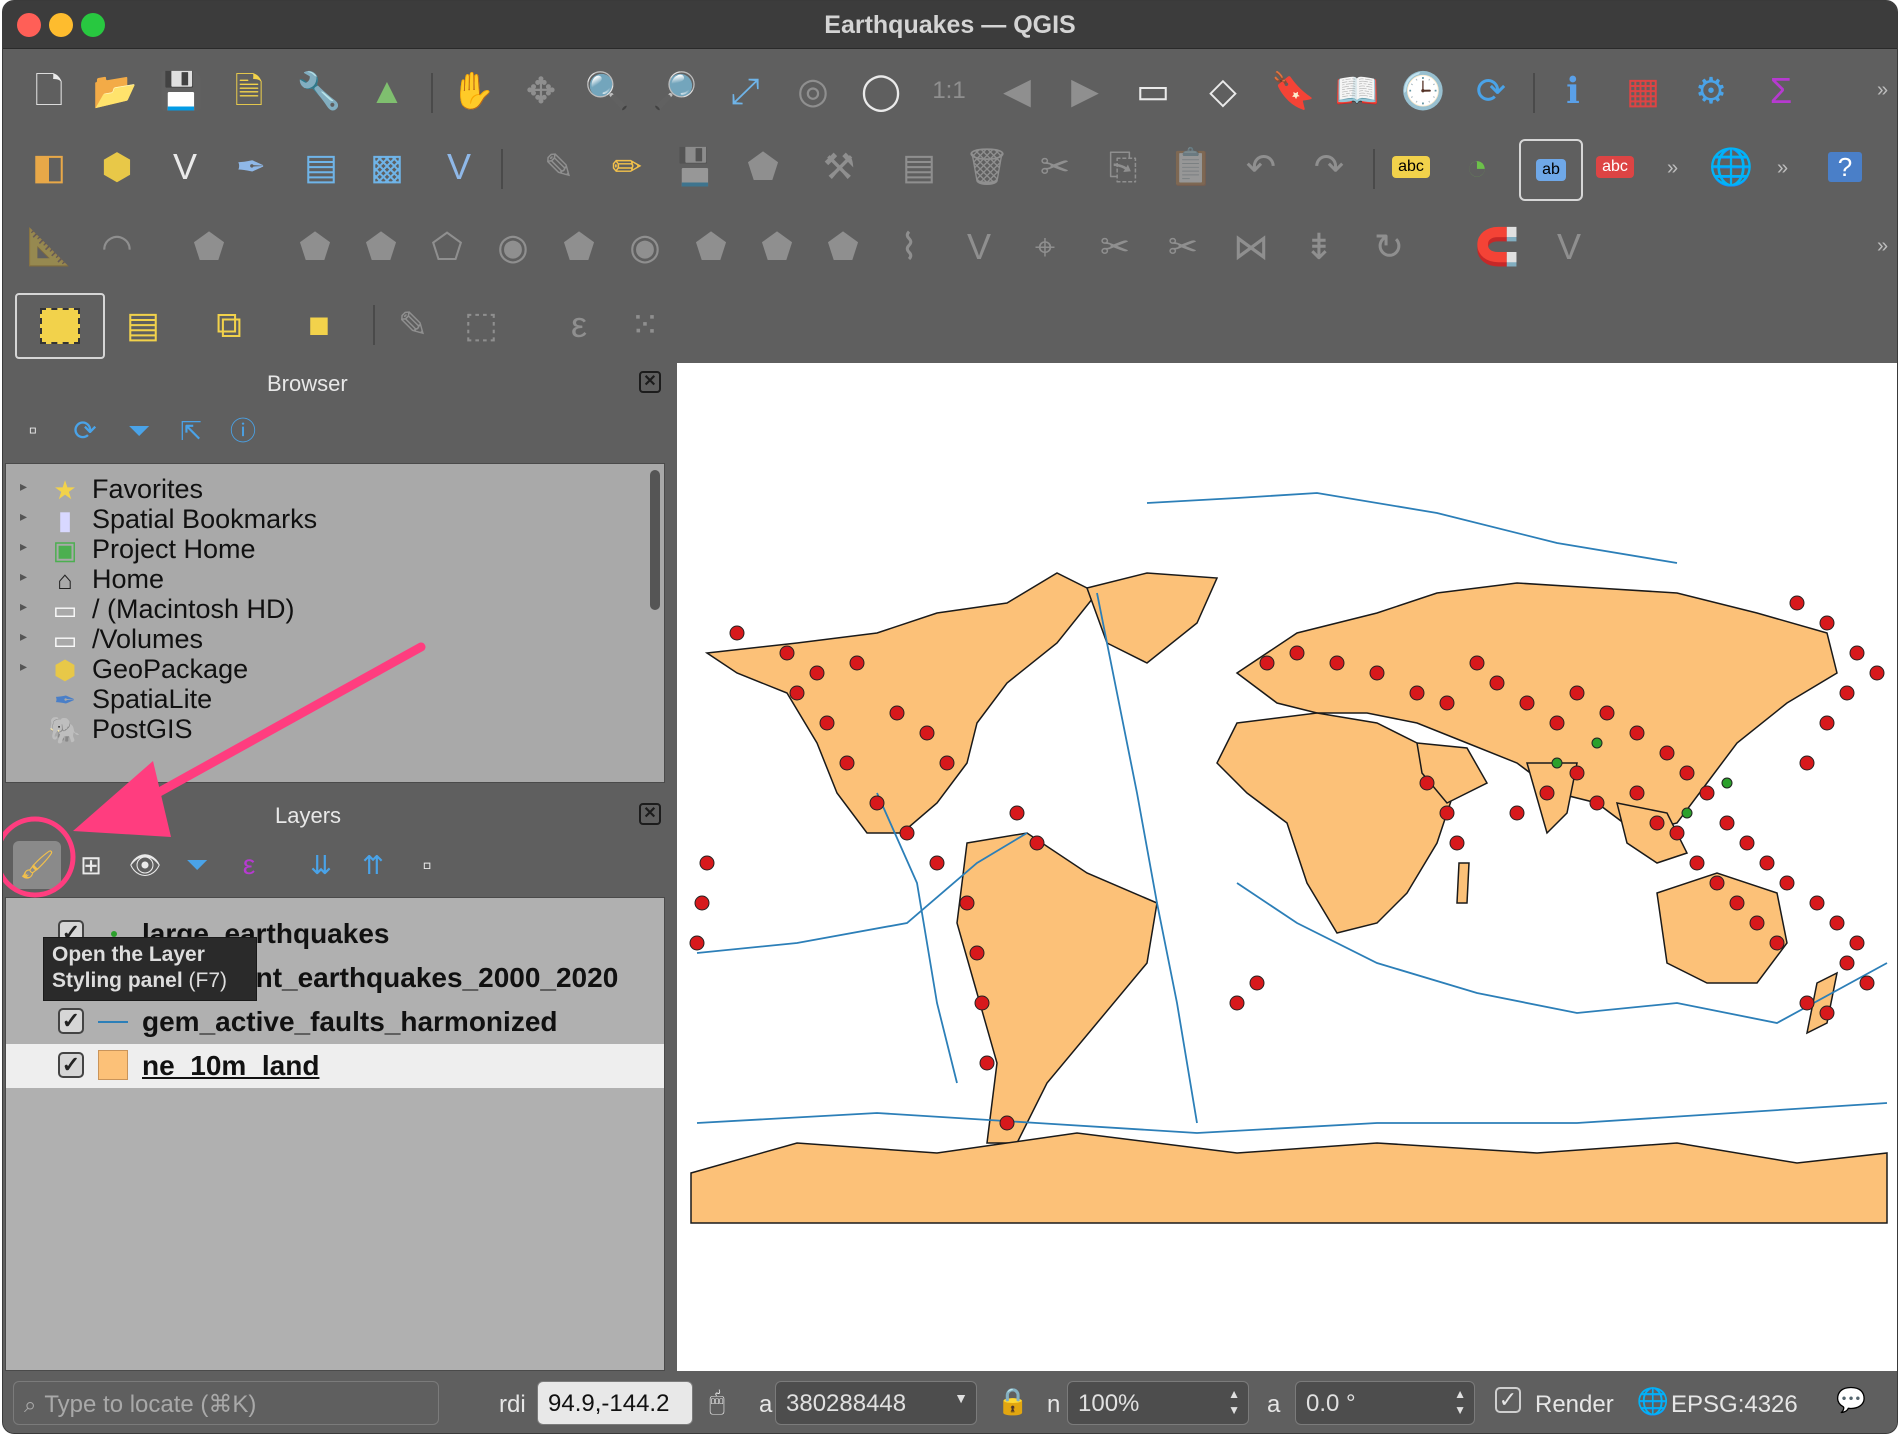 The width and height of the screenshot is (1900, 1436). What do you see at coordinates (1497, 247) in the screenshot?
I see `snapping-magnet-icon: 🧲` at bounding box center [1497, 247].